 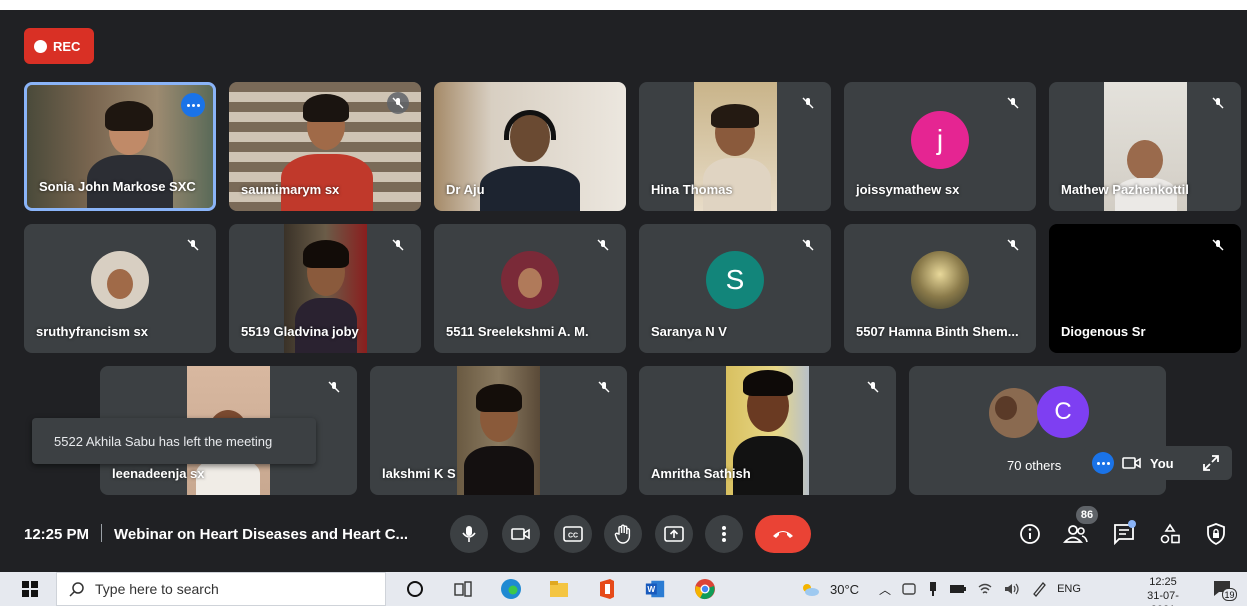 What do you see at coordinates (885, 589) in the screenshot?
I see `chevron-up-icon: ︿` at bounding box center [885, 589].